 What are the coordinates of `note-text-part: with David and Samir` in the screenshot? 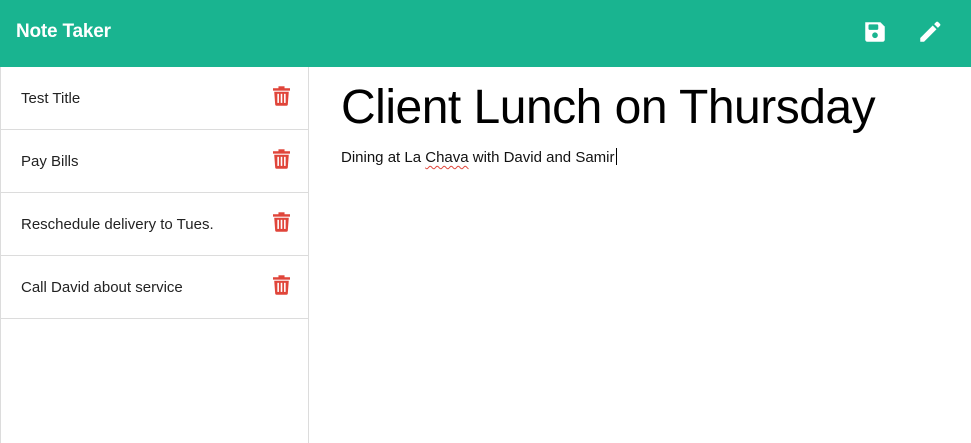 It's located at (541, 157).